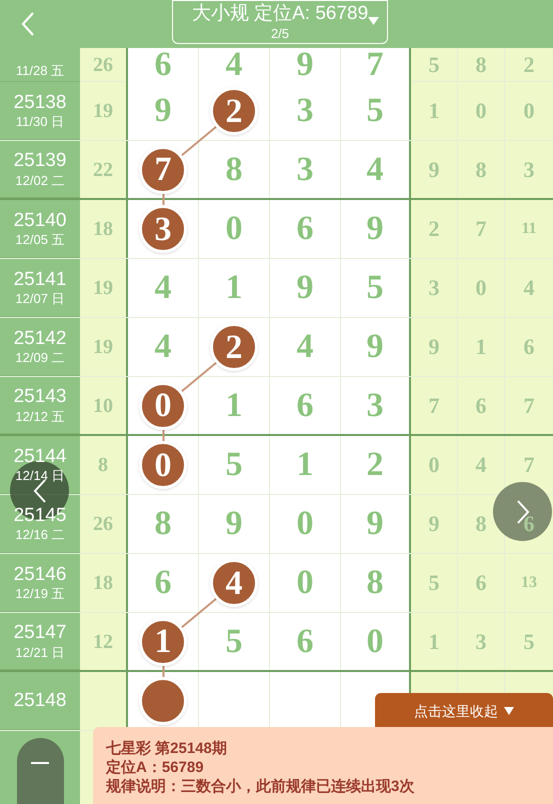  I want to click on issue-number: 25141, so click(40, 280).